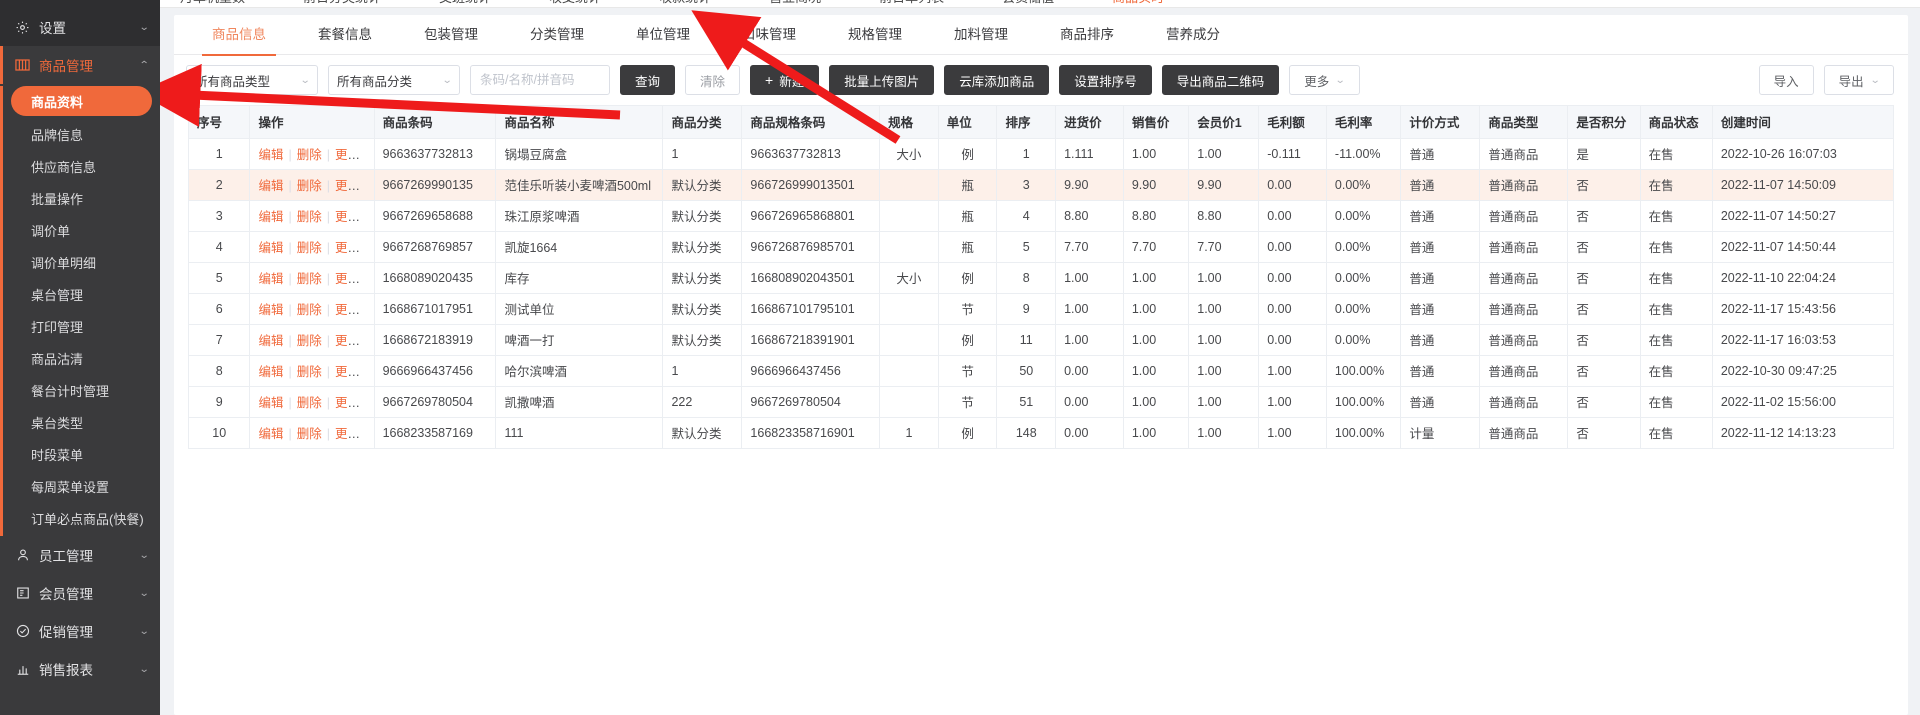  What do you see at coordinates (252, 80) in the screenshot?
I see `product-type-select: 所有商品类型 ⌄` at bounding box center [252, 80].